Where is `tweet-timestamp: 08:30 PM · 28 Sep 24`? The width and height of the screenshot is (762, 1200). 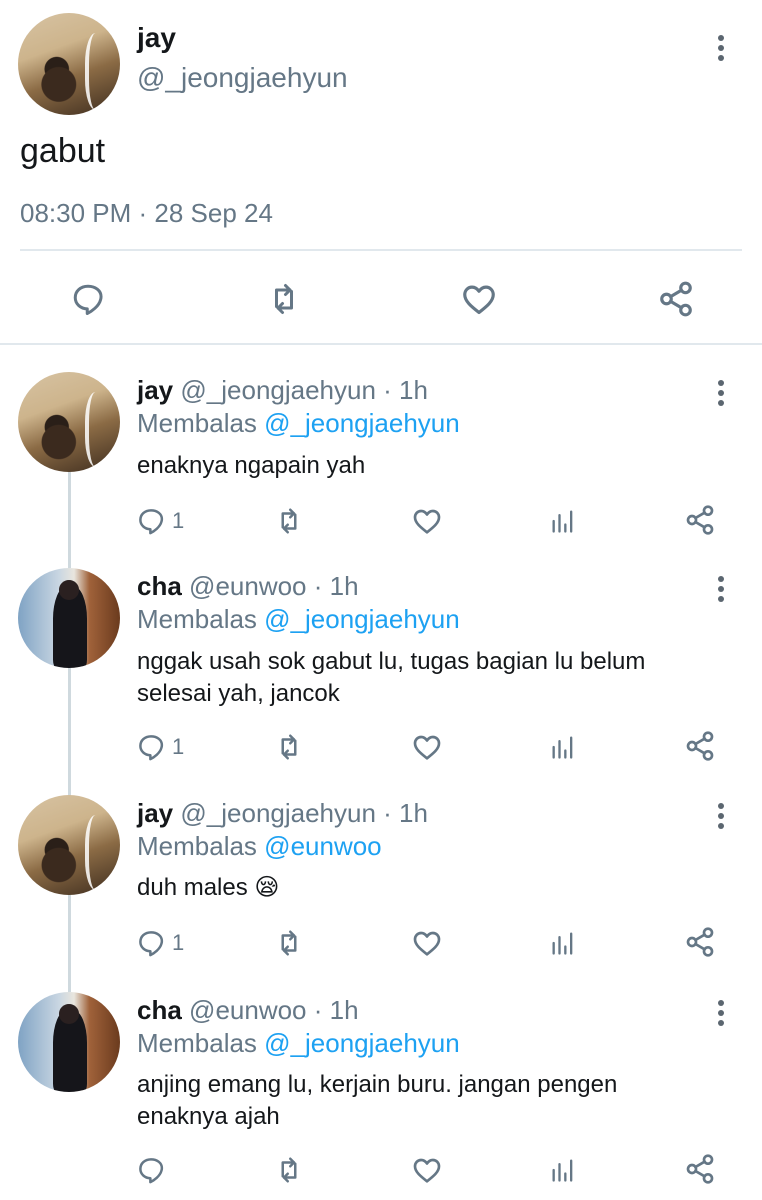
tweet-timestamp: 08:30 PM · 28 Sep 24 is located at coordinates (146, 213).